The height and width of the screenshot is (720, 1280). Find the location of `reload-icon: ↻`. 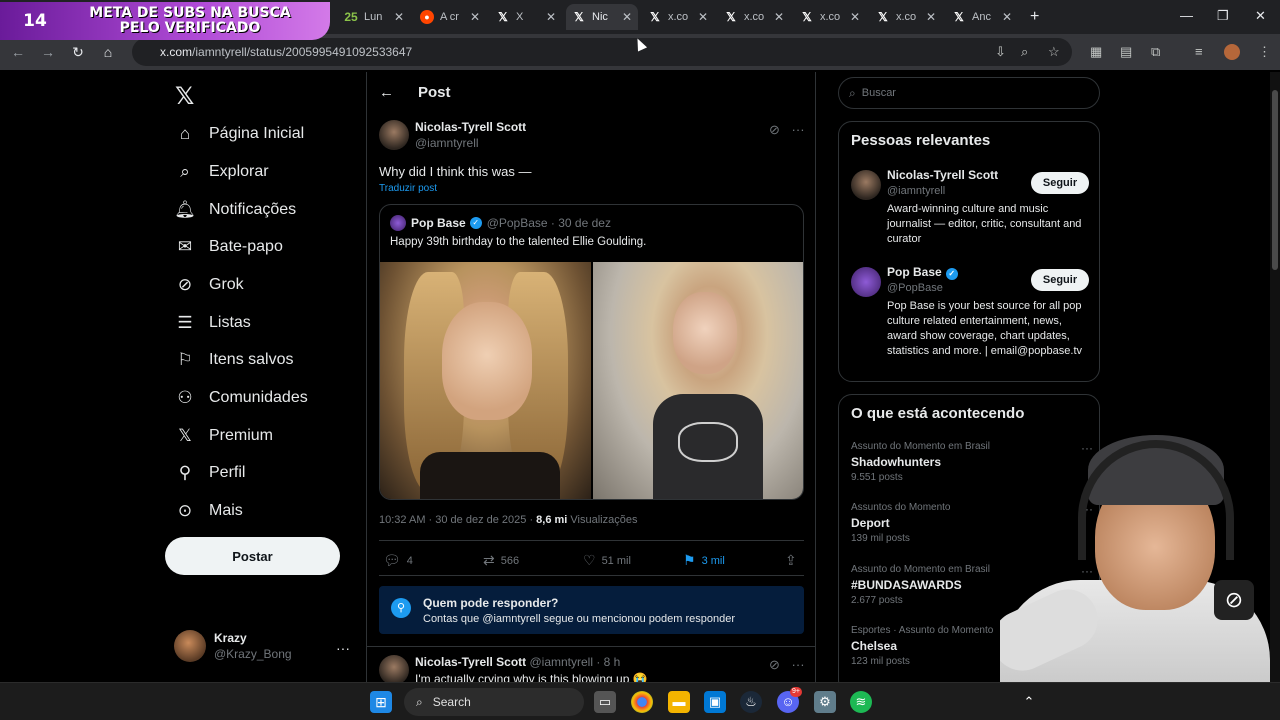

reload-icon: ↻ is located at coordinates (78, 52).